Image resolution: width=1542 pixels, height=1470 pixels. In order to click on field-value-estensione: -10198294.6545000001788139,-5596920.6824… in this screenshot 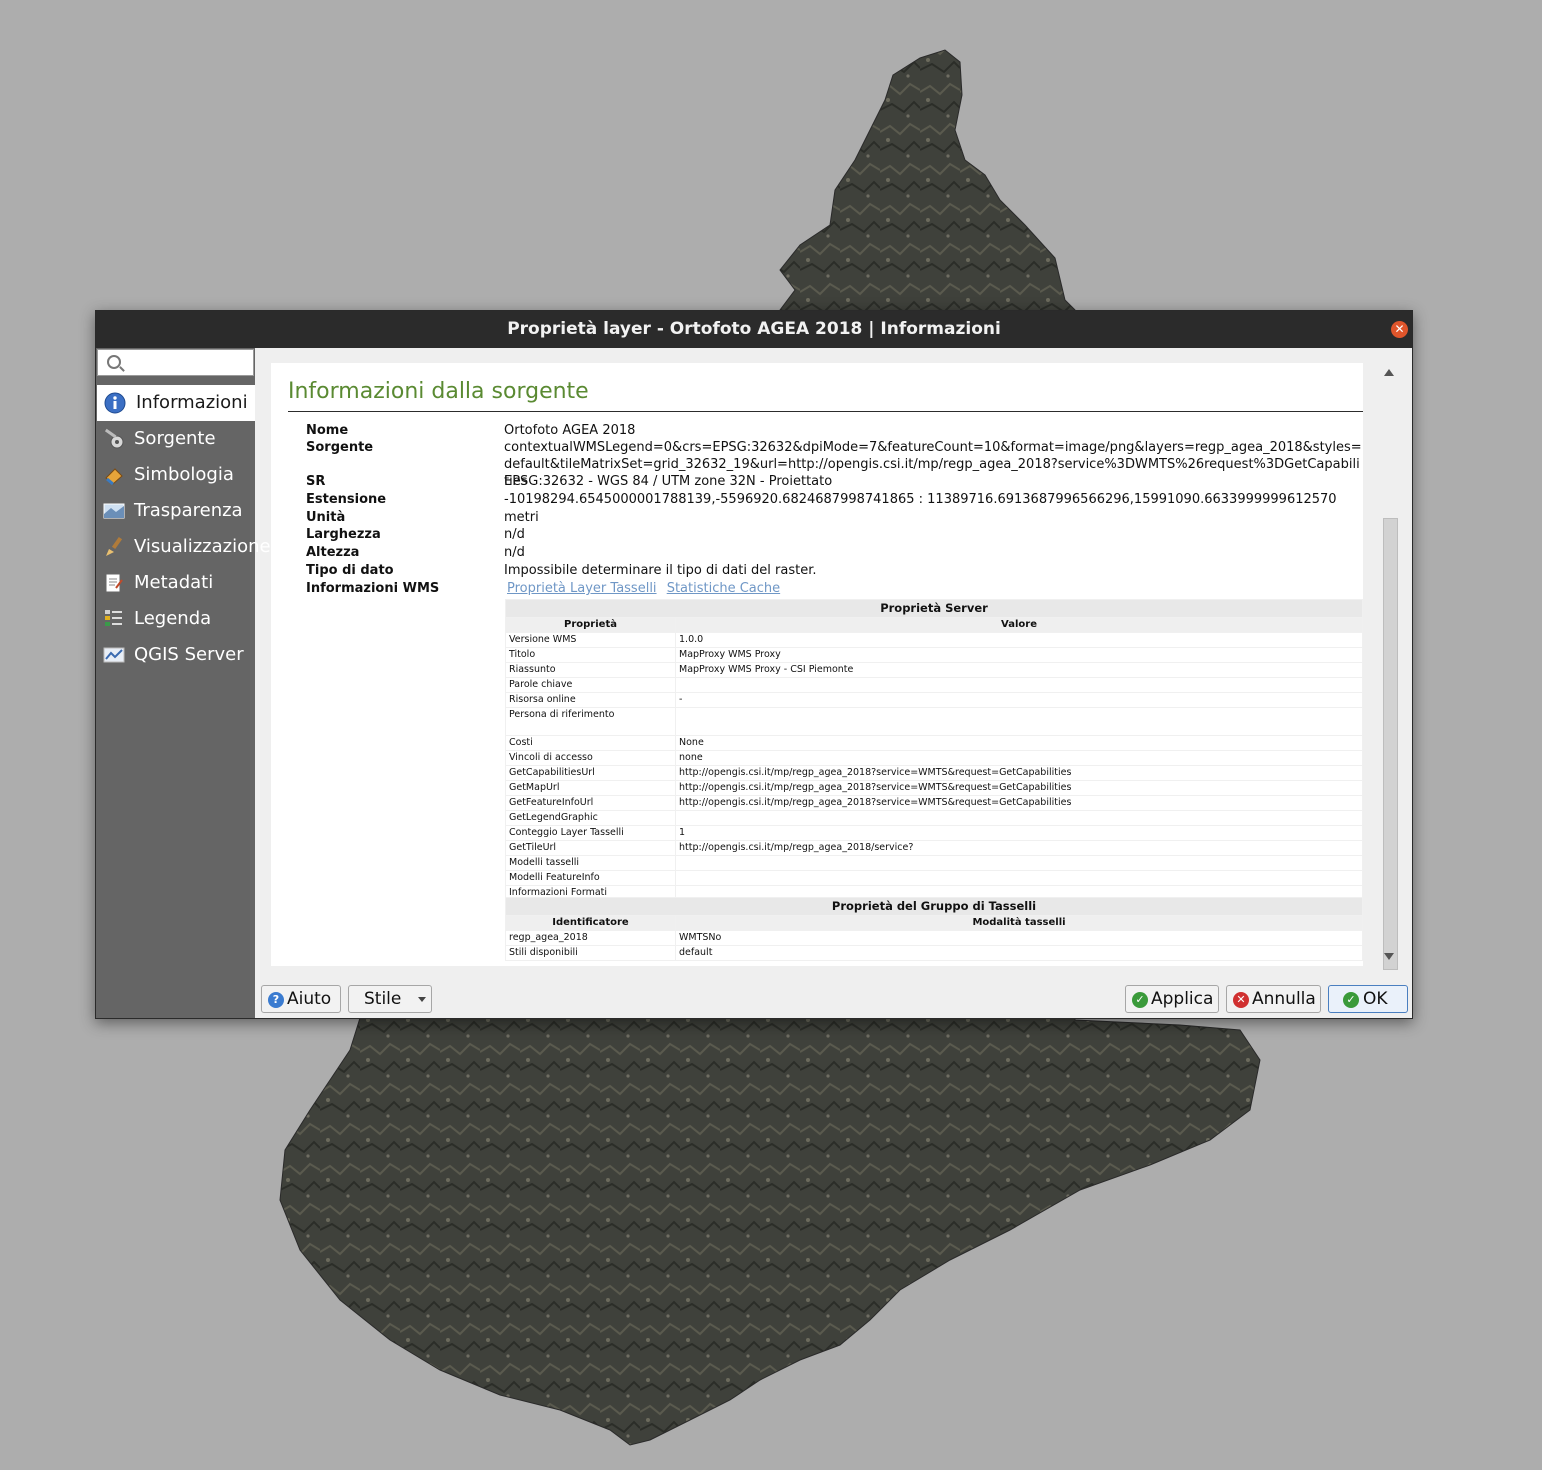, I will do `click(920, 499)`.